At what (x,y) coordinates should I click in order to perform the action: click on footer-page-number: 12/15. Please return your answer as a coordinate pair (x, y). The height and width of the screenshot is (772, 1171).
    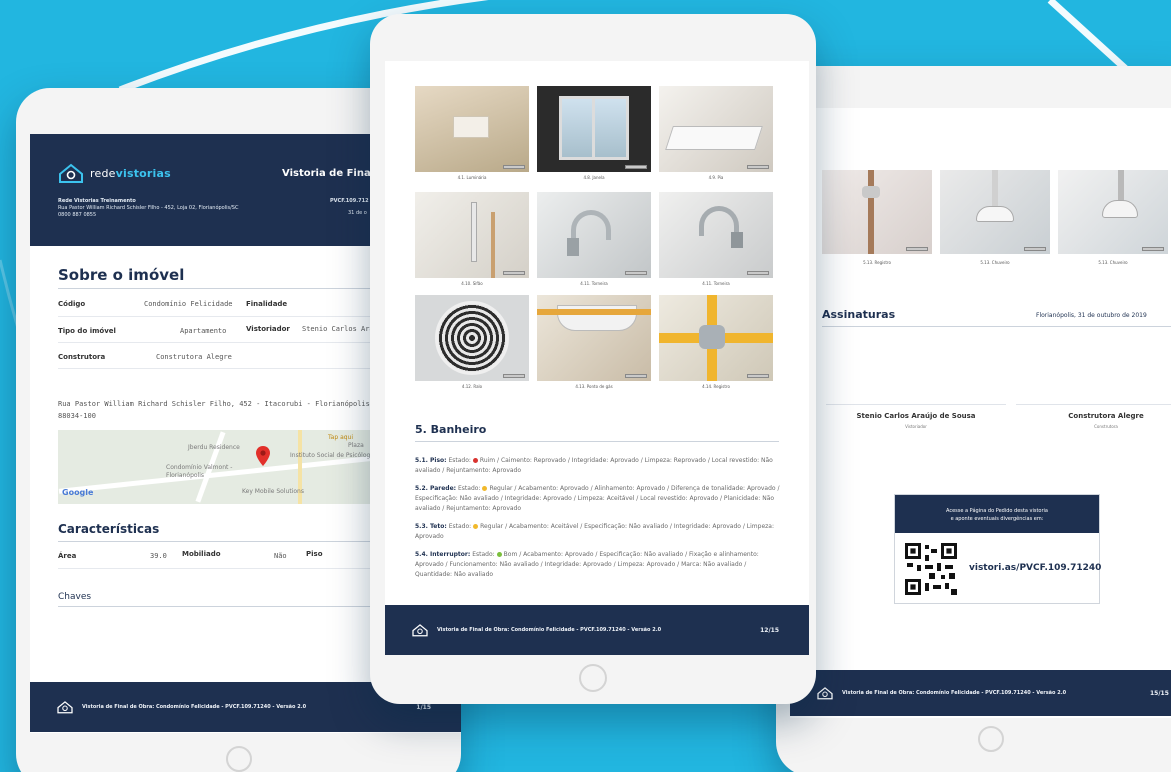
    Looking at the image, I should click on (769, 630).